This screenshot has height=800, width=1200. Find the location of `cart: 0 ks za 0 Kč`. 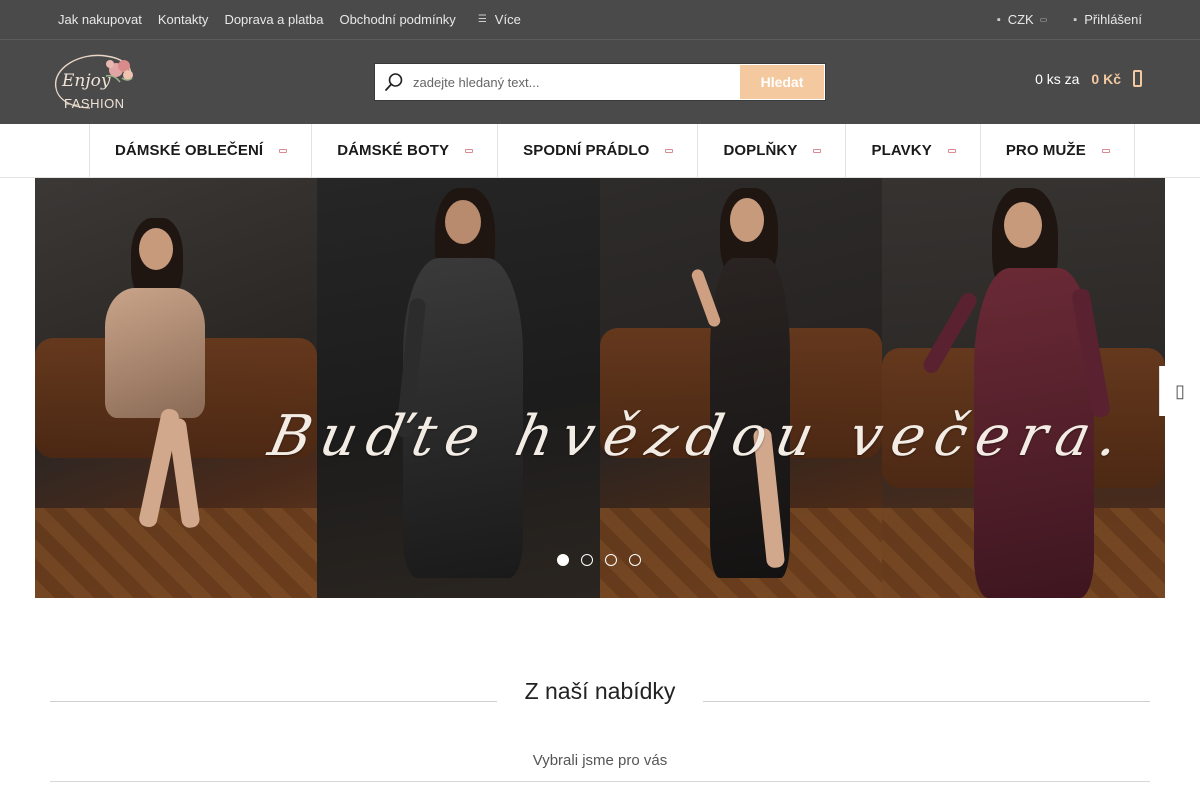

cart: 0 ks za 0 Kč is located at coordinates (1088, 78).